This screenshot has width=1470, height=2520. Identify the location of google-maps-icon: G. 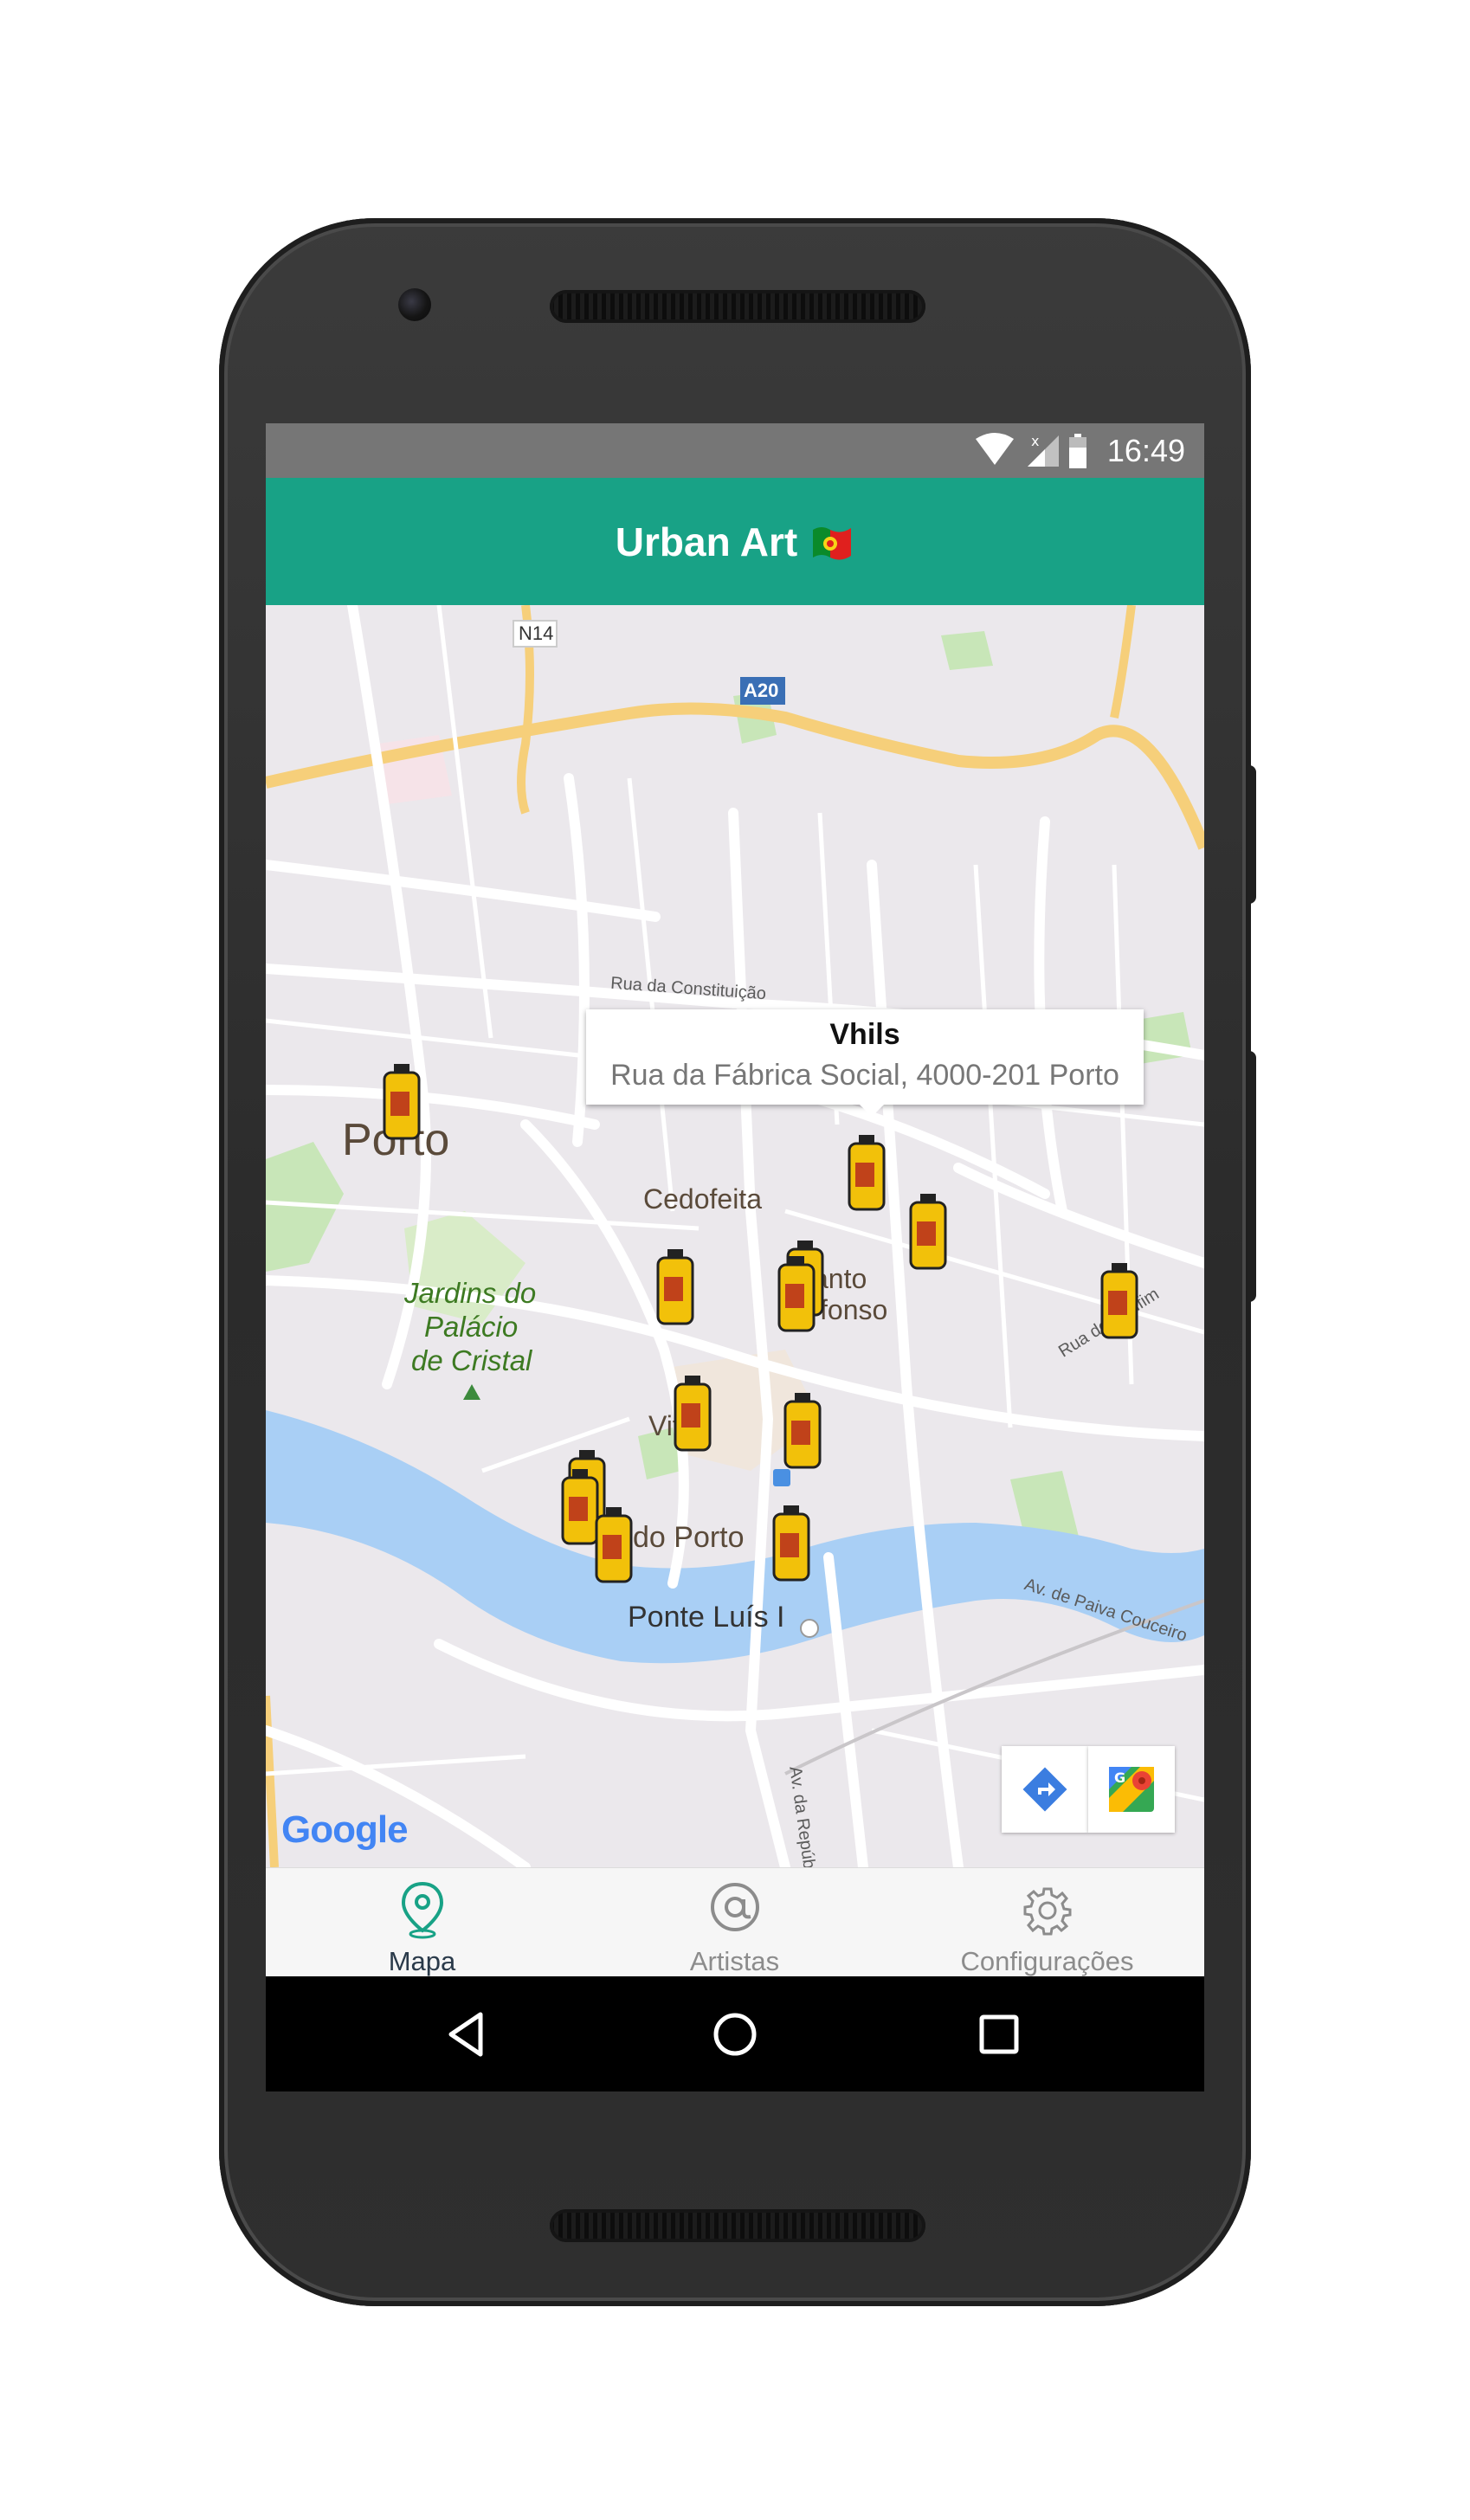
(1132, 1789).